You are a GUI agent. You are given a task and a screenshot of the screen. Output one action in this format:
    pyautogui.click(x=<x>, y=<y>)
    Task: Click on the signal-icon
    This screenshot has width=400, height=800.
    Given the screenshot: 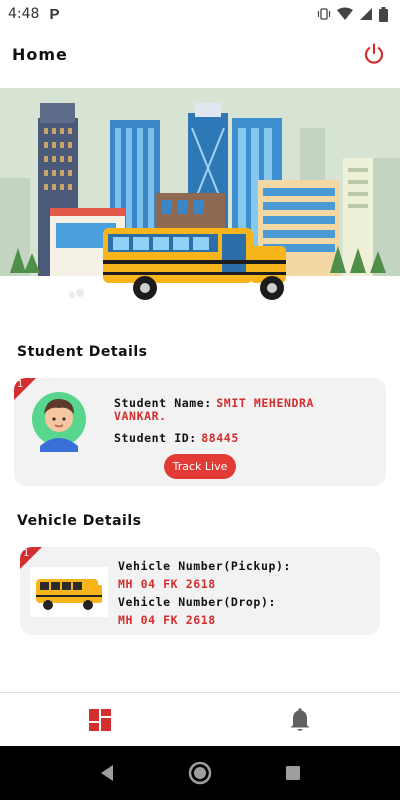 What is the action you would take?
    pyautogui.click(x=366, y=14)
    